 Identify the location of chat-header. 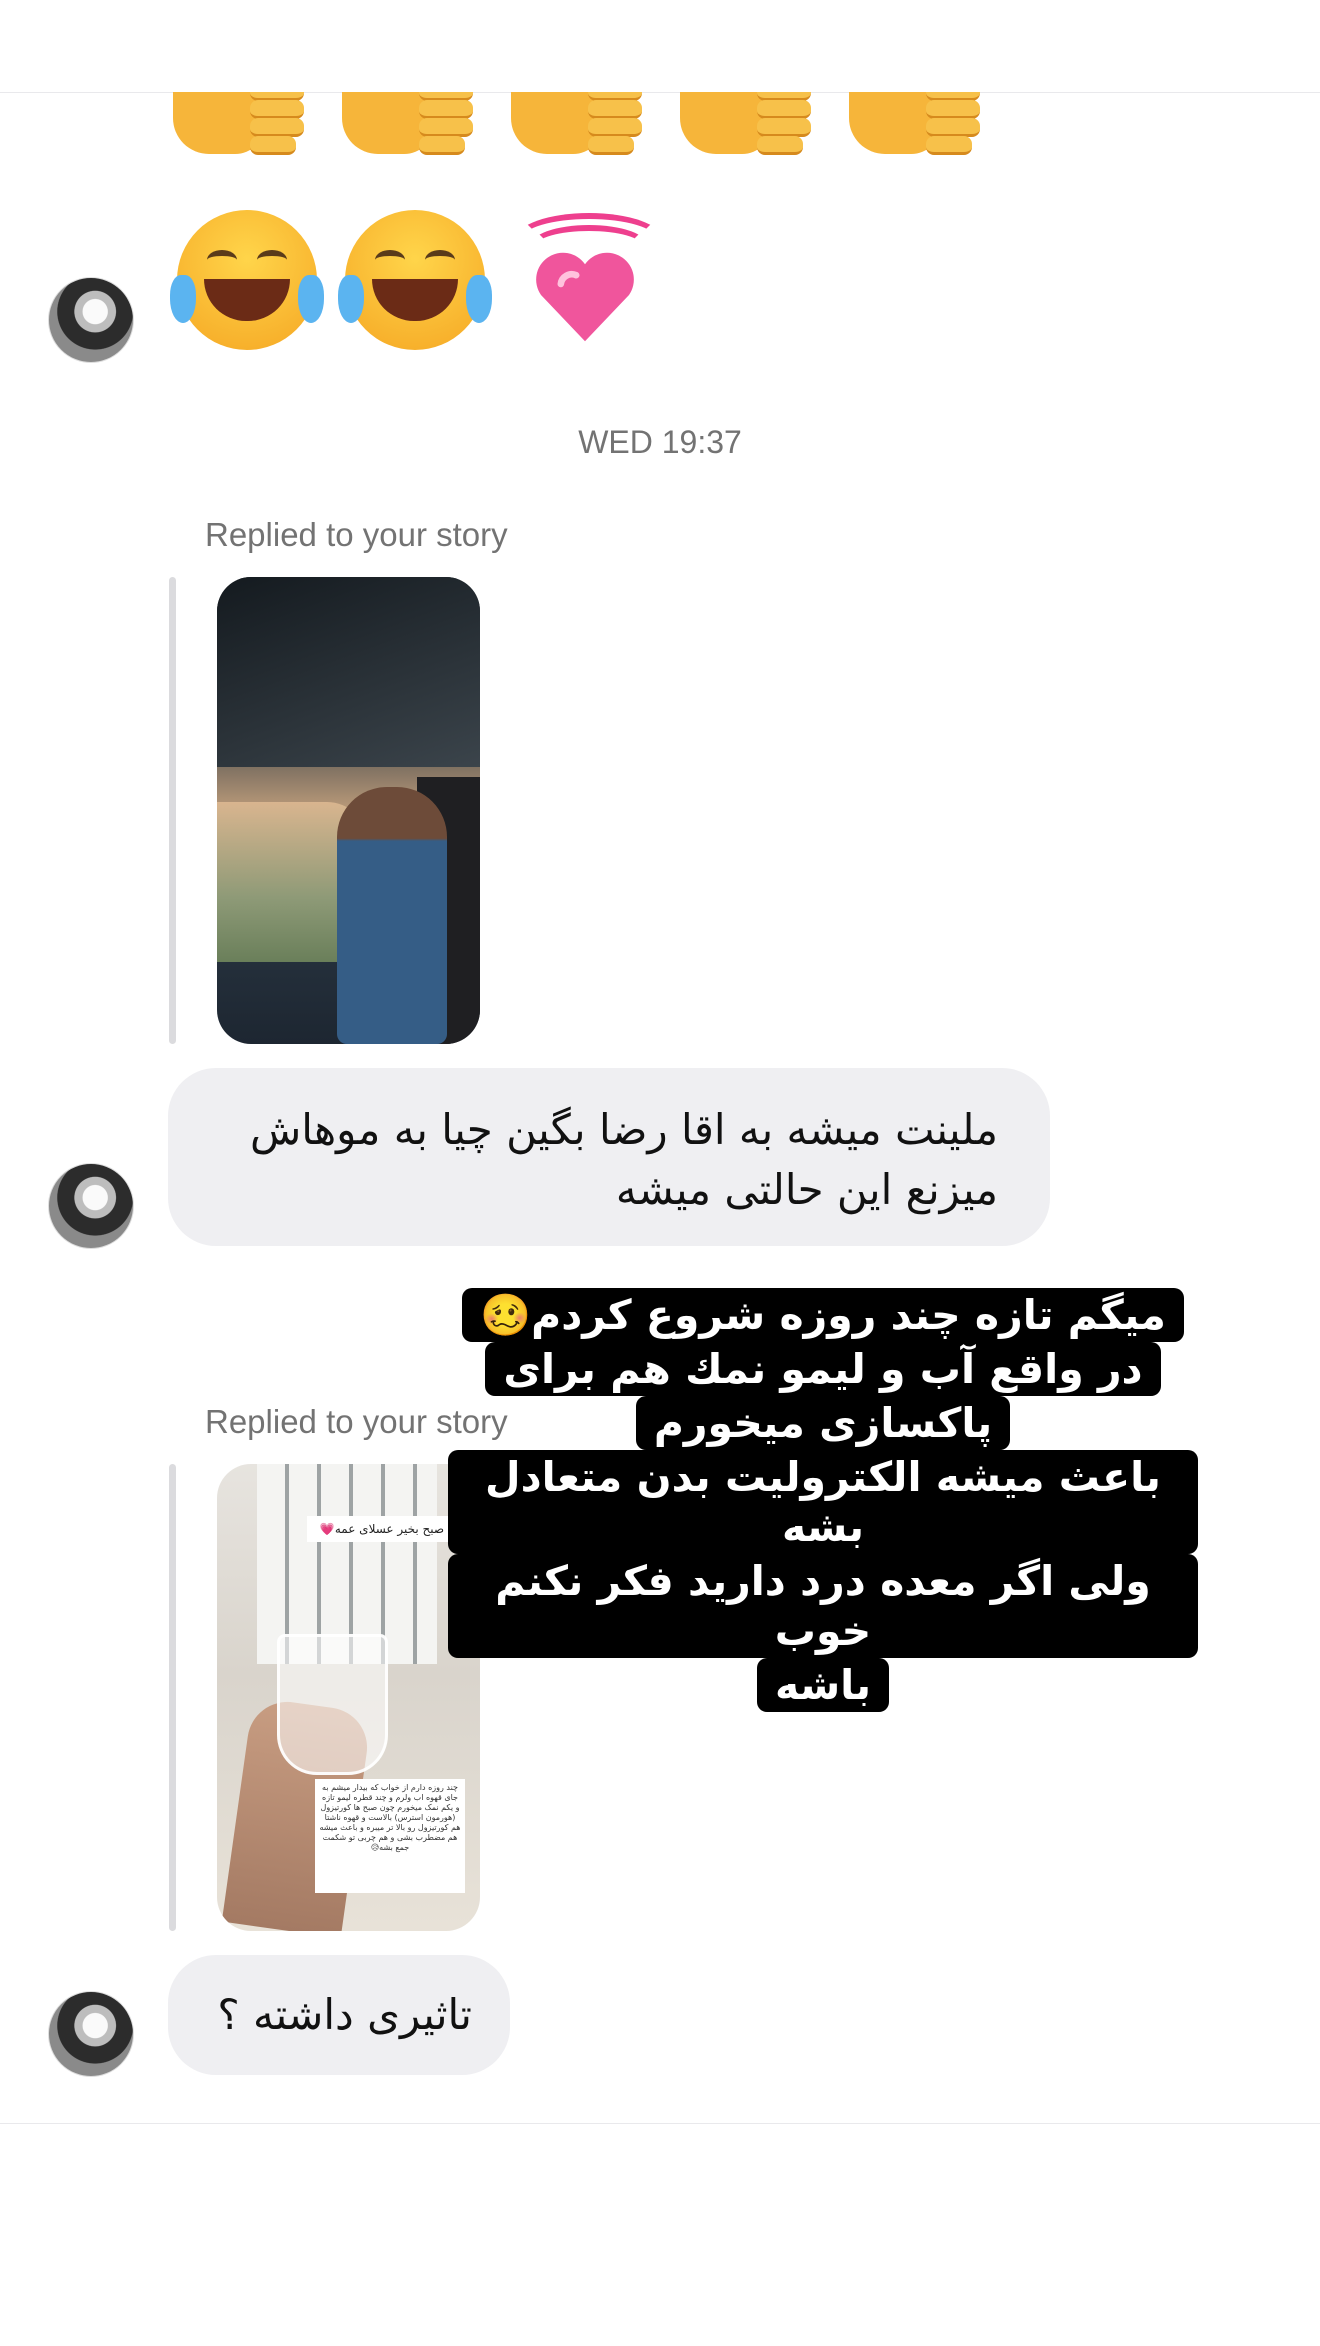
(660, 46).